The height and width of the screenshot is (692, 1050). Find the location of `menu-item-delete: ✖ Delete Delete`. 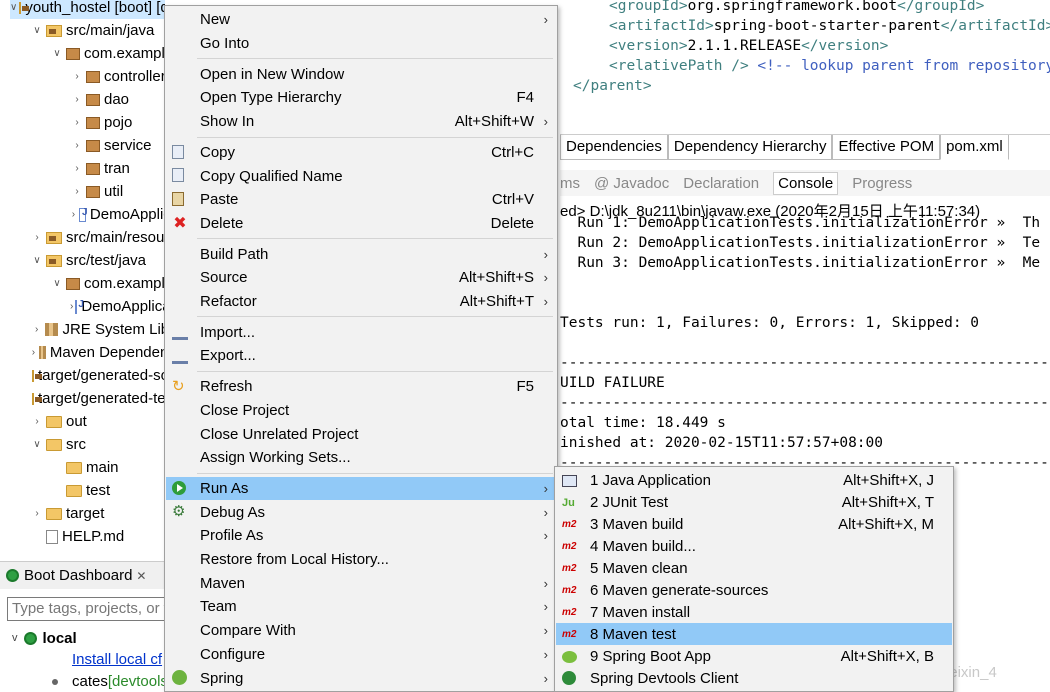

menu-item-delete: ✖ Delete Delete is located at coordinates (361, 224).